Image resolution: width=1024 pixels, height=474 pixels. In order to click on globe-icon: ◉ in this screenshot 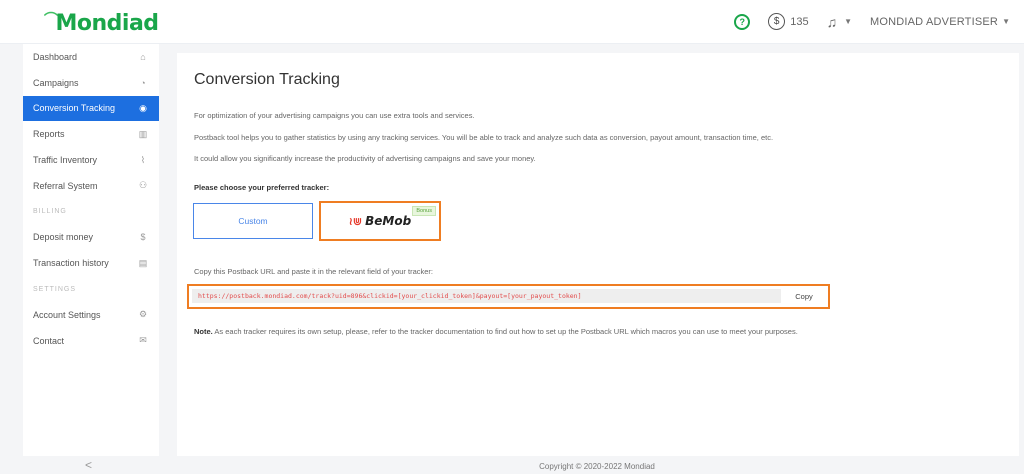, I will do `click(143, 107)`.